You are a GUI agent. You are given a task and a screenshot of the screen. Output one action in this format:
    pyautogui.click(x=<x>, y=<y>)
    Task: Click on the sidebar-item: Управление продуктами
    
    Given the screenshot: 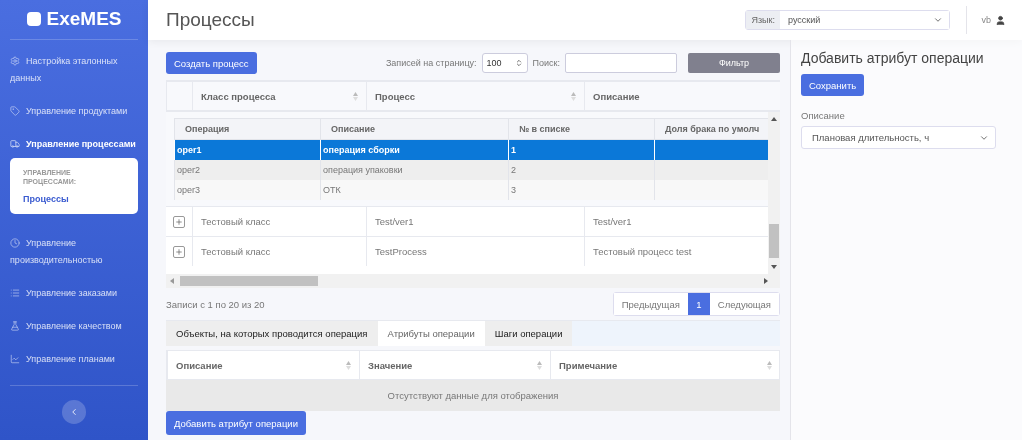 What is the action you would take?
    pyautogui.click(x=74, y=117)
    